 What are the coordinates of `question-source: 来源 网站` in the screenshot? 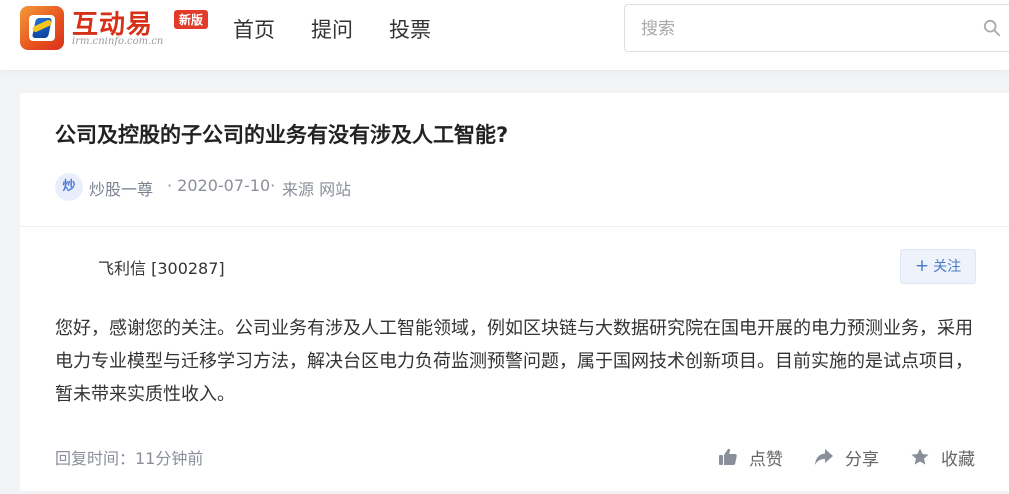 It's located at (317, 189).